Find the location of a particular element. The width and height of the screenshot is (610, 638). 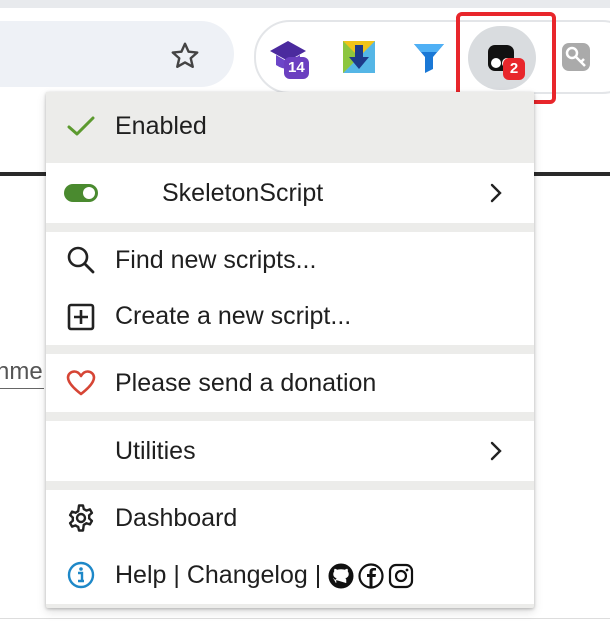

star-icon is located at coordinates (185, 56).